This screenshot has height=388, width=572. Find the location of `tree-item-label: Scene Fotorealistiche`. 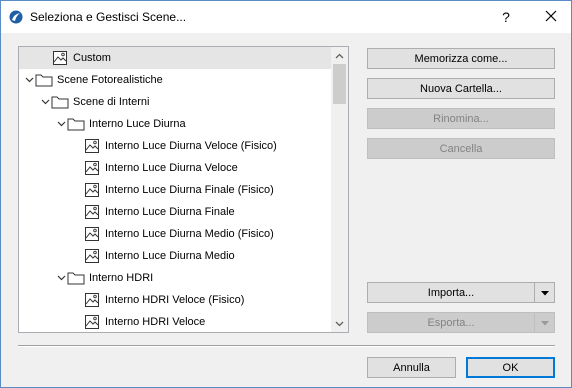

tree-item-label: Scene Fotorealistiche is located at coordinates (110, 80).